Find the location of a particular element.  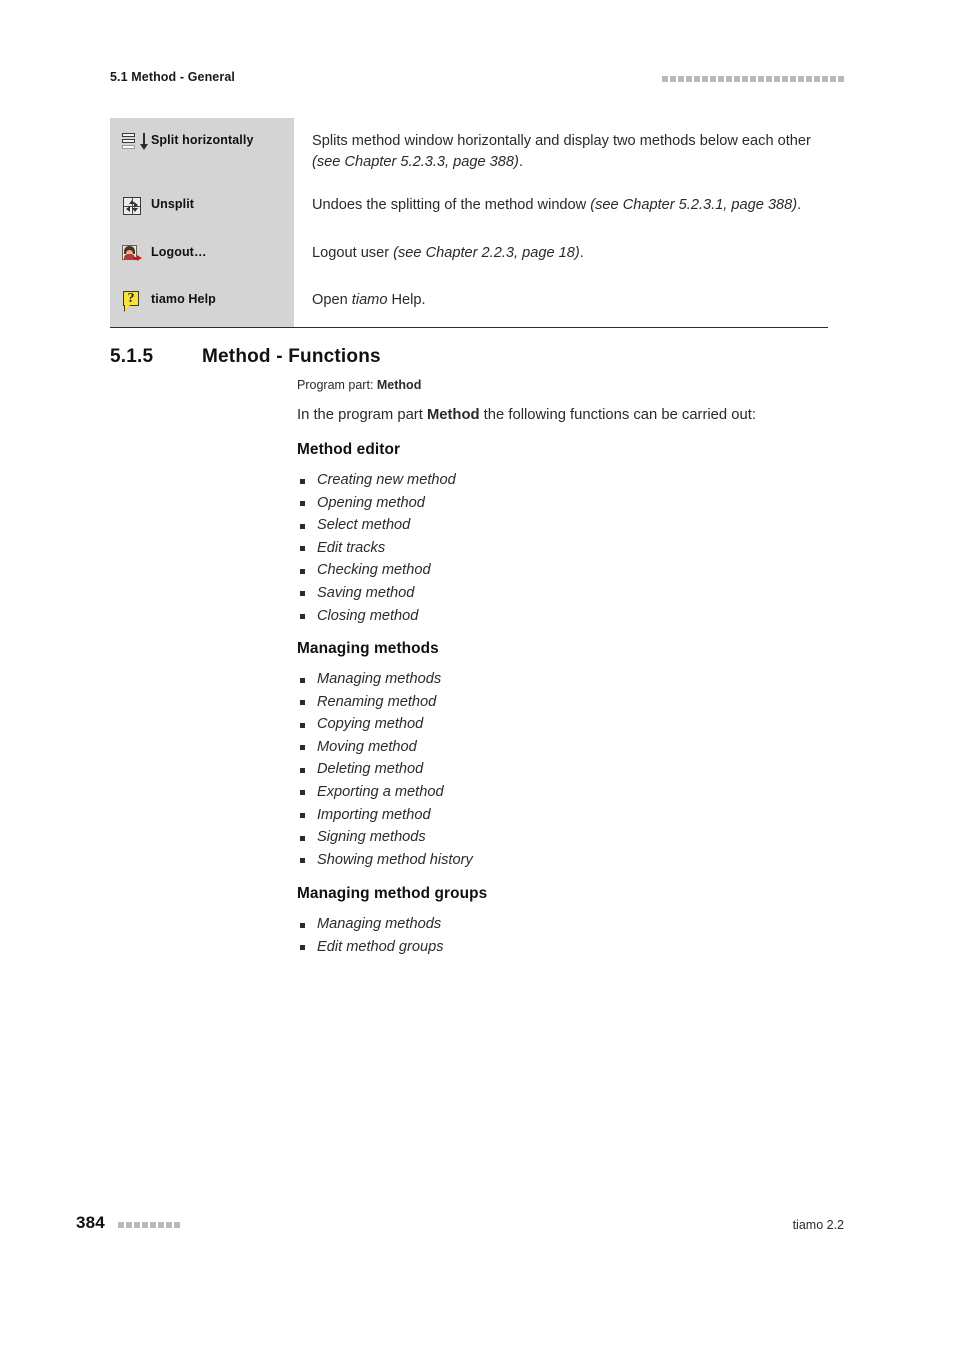

description-tail: Help. is located at coordinates (406, 300).